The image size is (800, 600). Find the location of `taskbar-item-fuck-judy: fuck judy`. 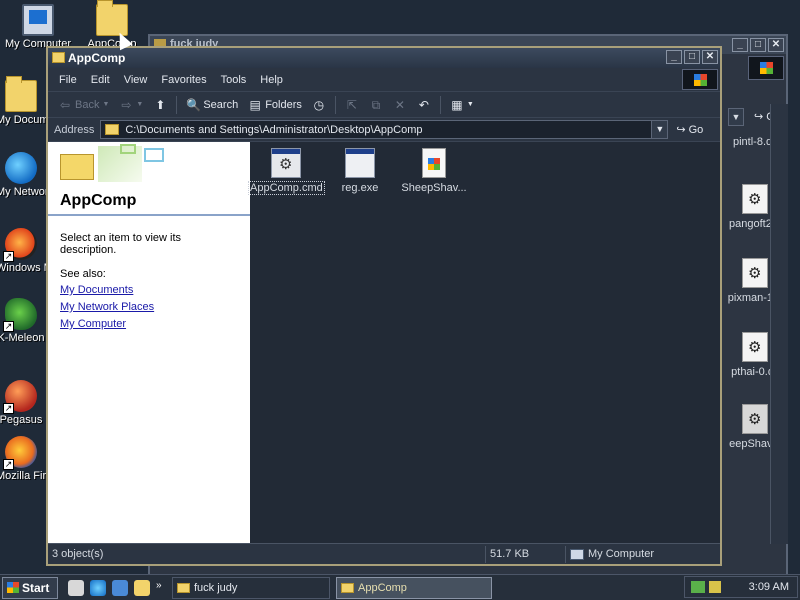

taskbar-item-fuck-judy: fuck judy is located at coordinates (251, 587).